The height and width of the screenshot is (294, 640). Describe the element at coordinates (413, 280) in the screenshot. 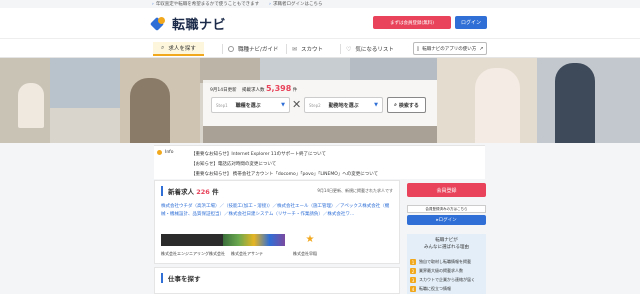

I see `reason-number: 3` at that location.